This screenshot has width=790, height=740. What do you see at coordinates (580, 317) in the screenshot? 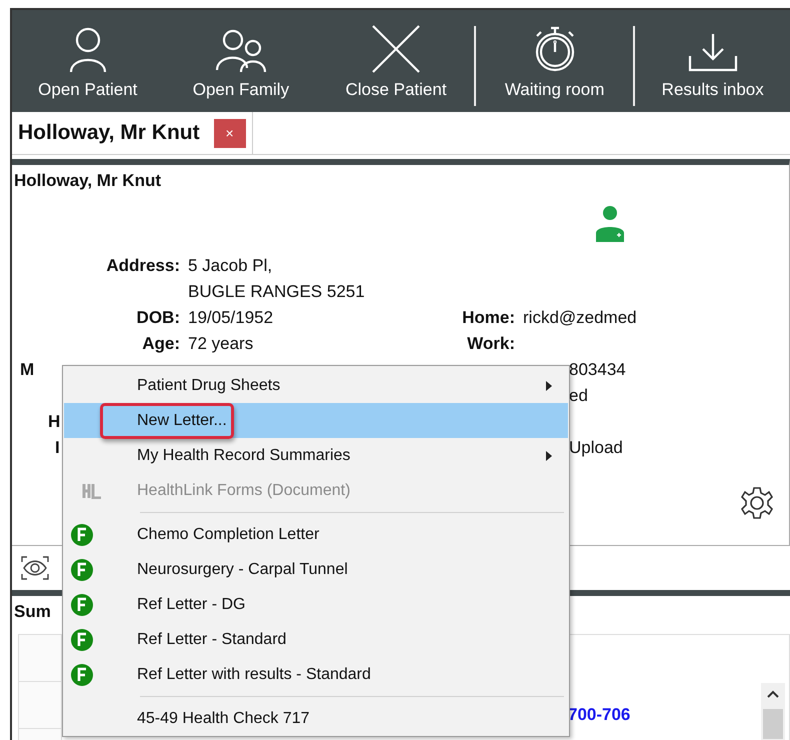
I see `field-value: rickd@zedmed` at bounding box center [580, 317].